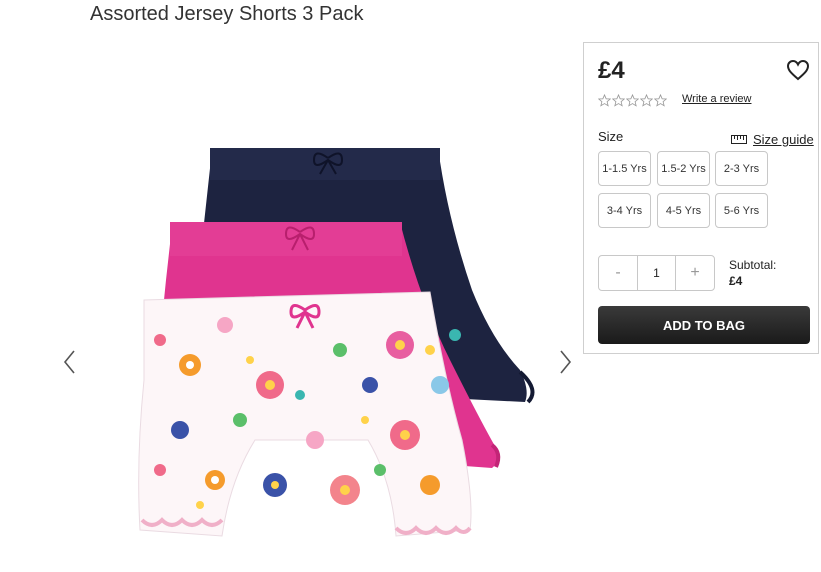  I want to click on quantity-stepper: - 1 +, so click(656, 273).